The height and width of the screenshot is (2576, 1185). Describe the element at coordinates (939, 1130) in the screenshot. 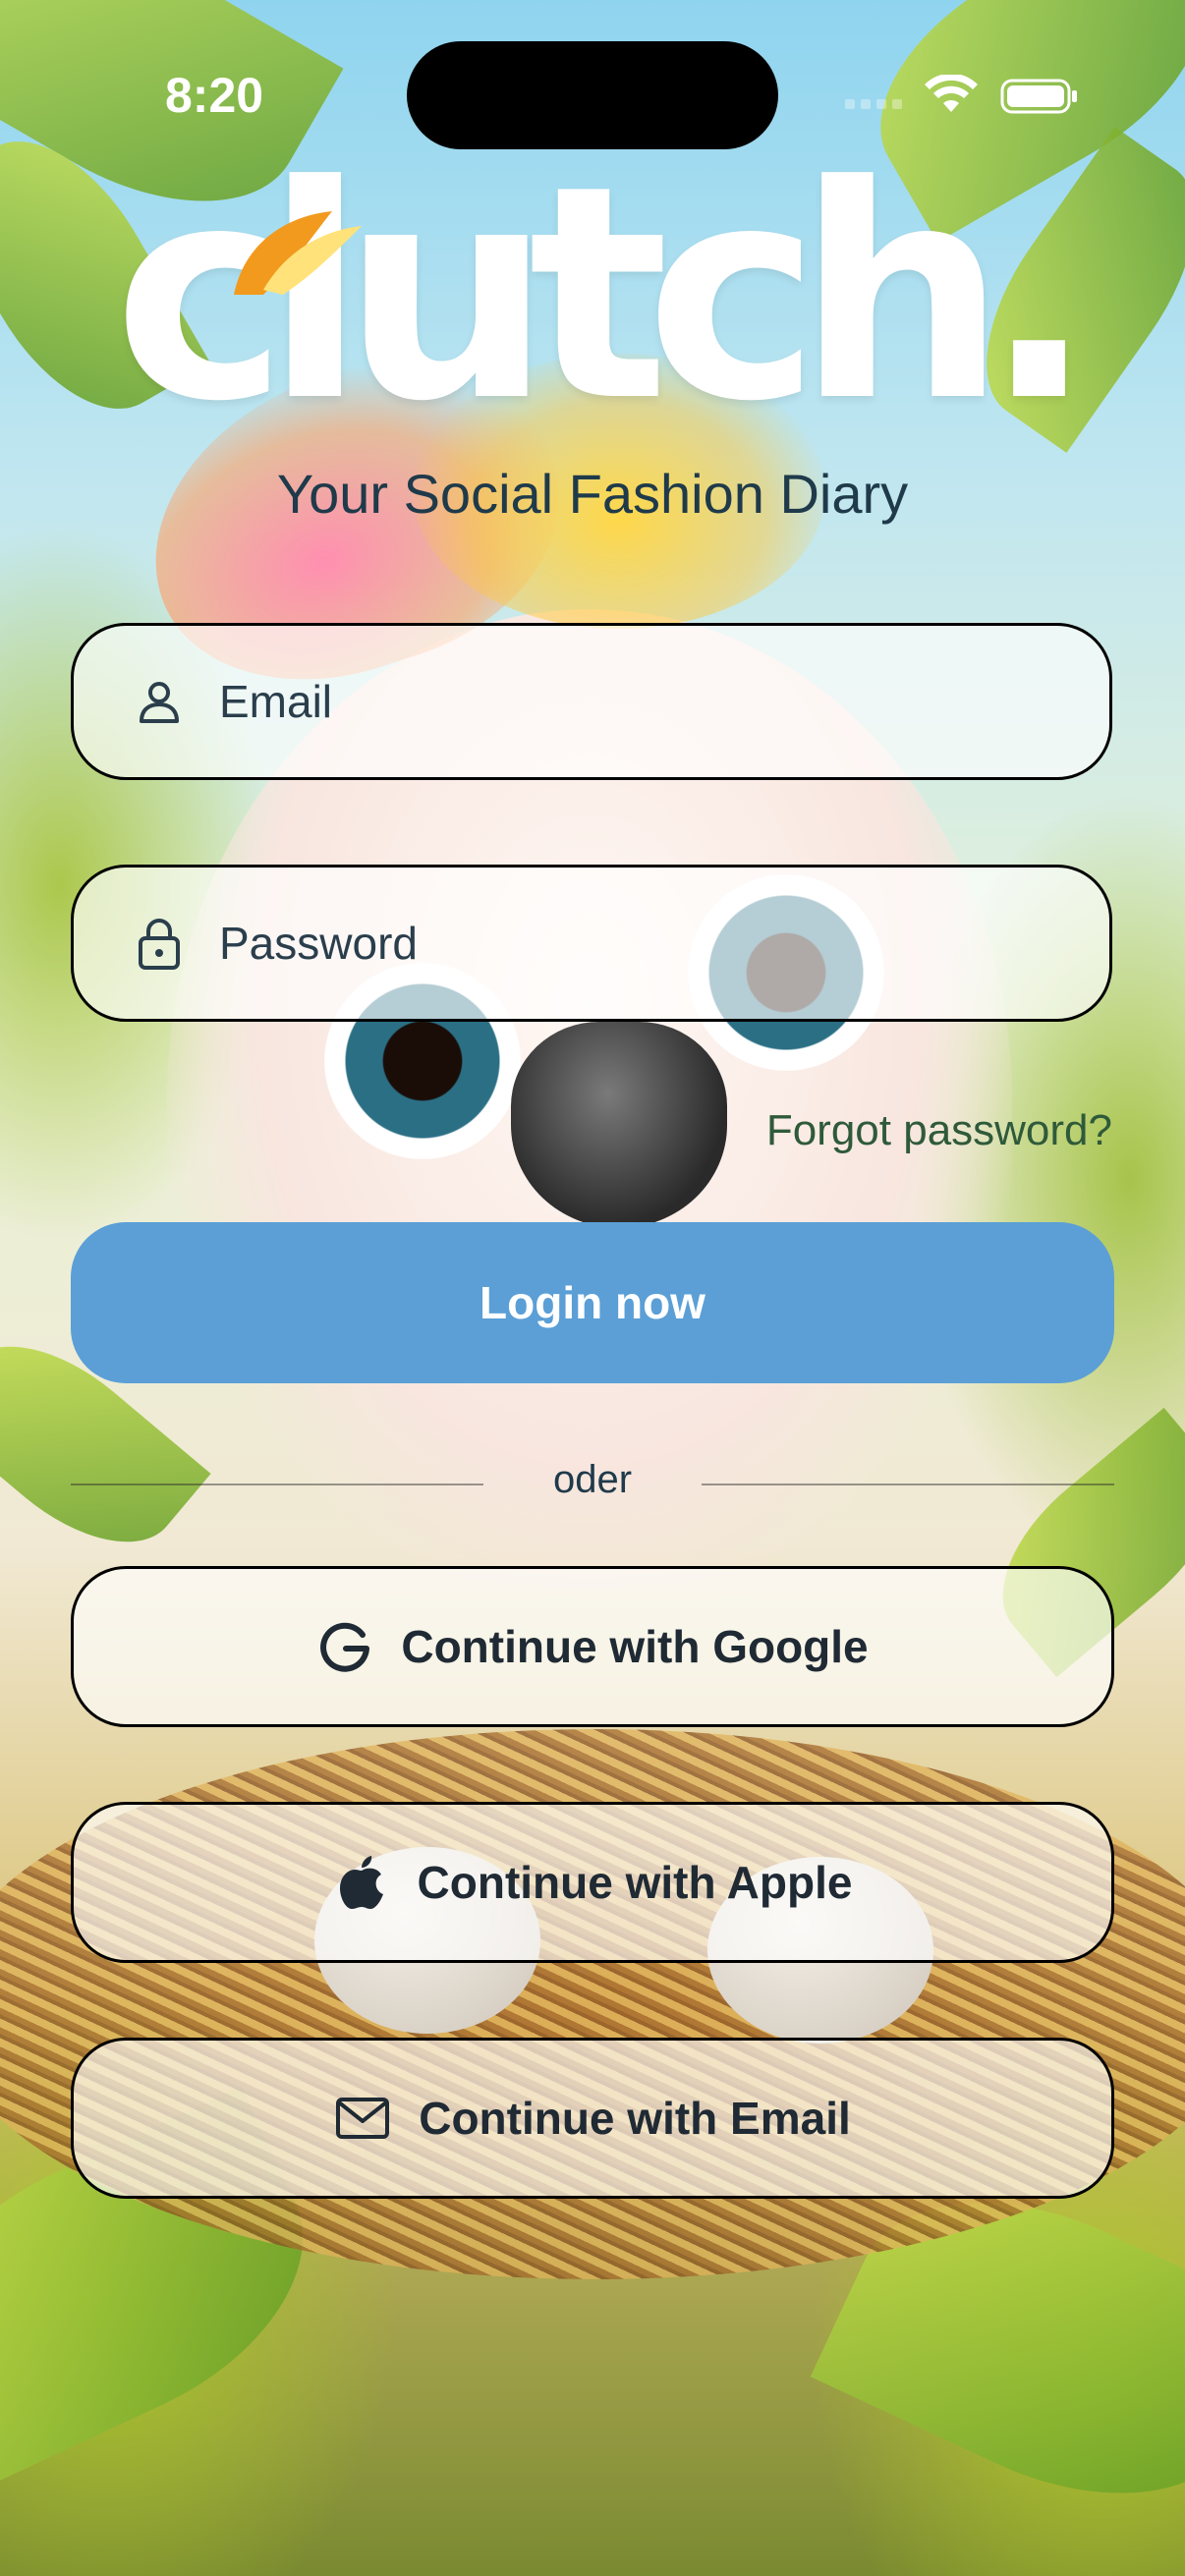

I see `forgot-password-link: Forgot password?` at that location.